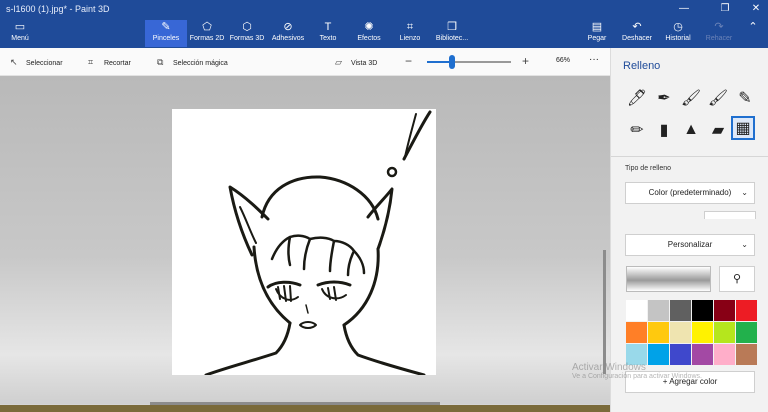  What do you see at coordinates (678, 33) in the screenshot?
I see `history-button: ◷ Historial` at bounding box center [678, 33].